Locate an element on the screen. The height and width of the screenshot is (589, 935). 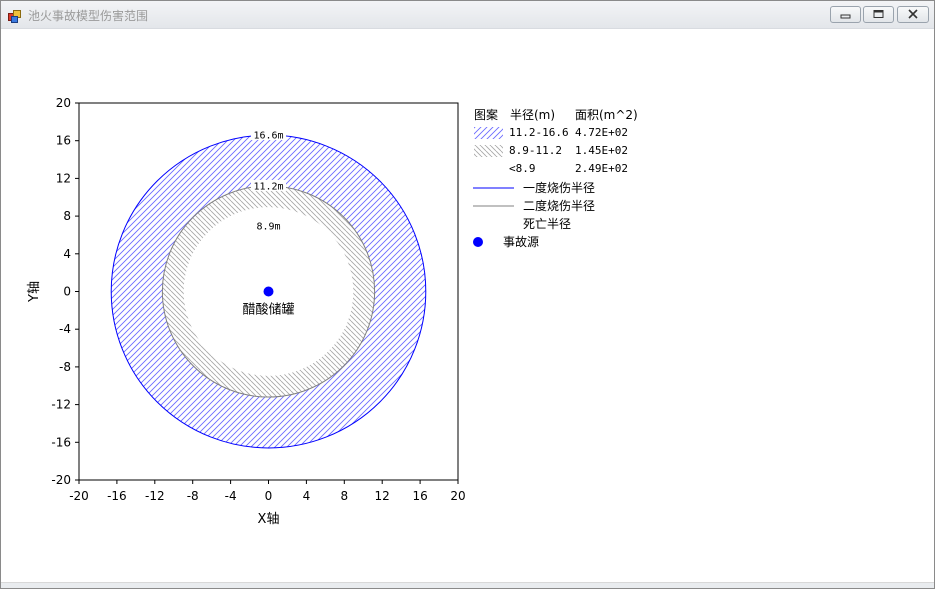
maximize-icon is located at coordinates (878, 14).